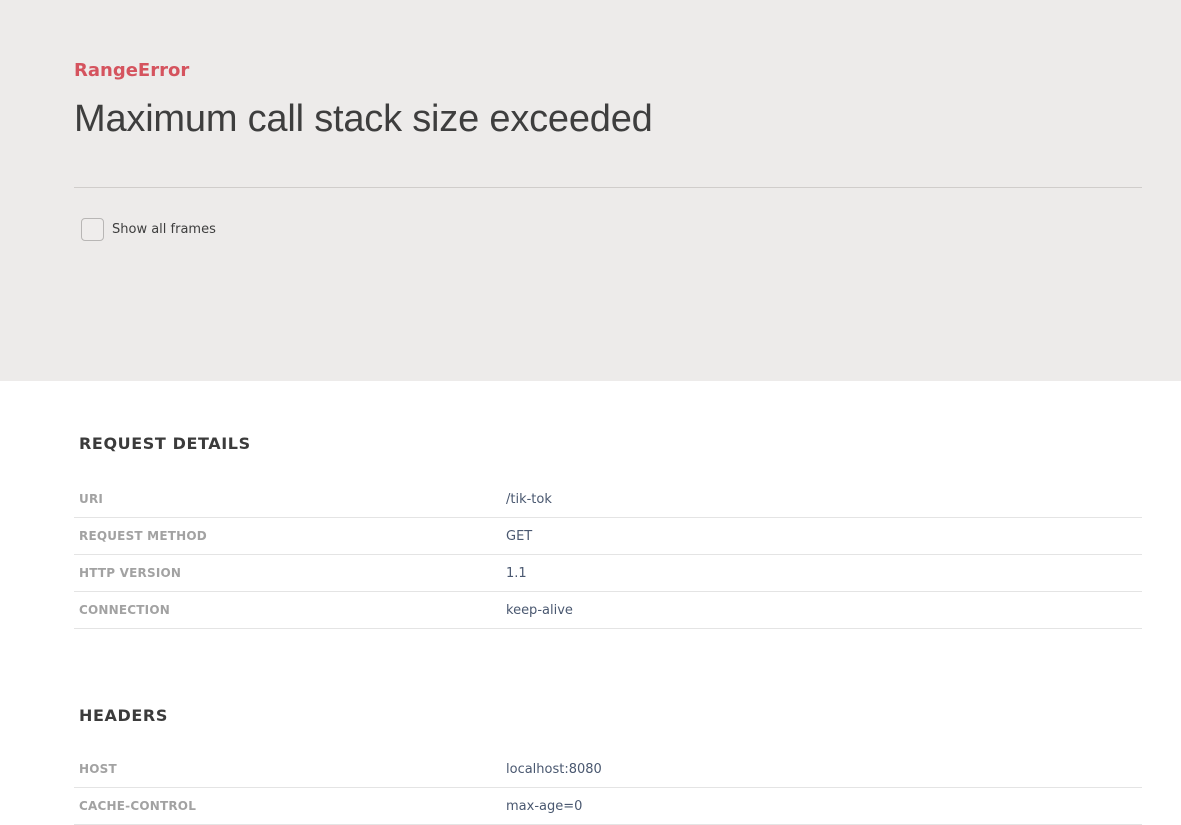 This screenshot has width=1181, height=825. What do you see at coordinates (529, 499) in the screenshot?
I see `row-value: /tik-tok` at bounding box center [529, 499].